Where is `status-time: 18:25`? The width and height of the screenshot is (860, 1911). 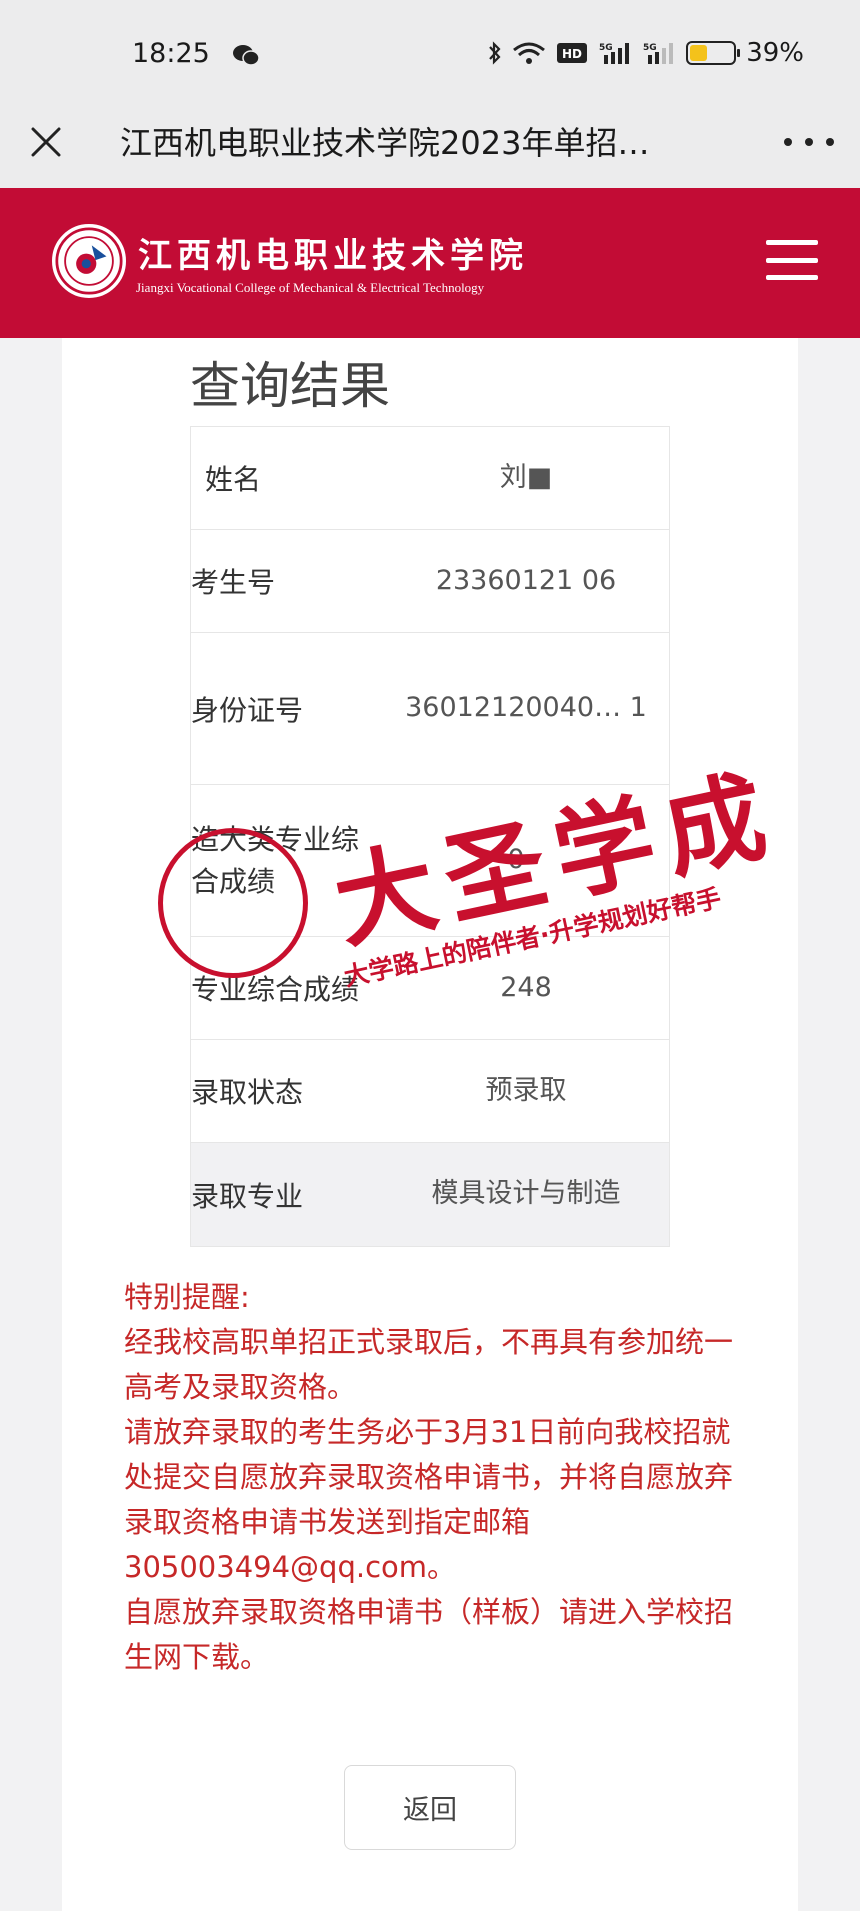 status-time: 18:25 is located at coordinates (171, 53).